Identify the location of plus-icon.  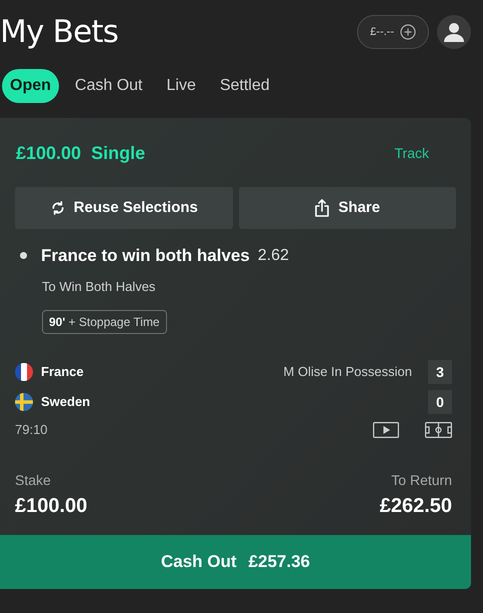
(408, 32).